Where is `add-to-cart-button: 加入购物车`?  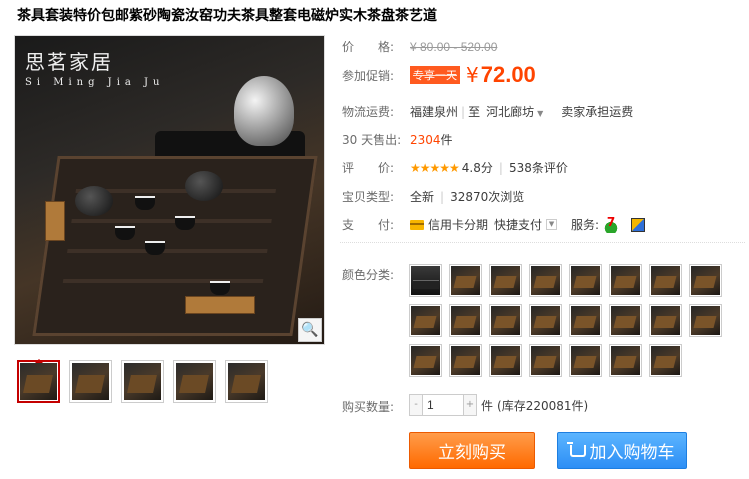 add-to-cart-button: 加入购物车 is located at coordinates (622, 450).